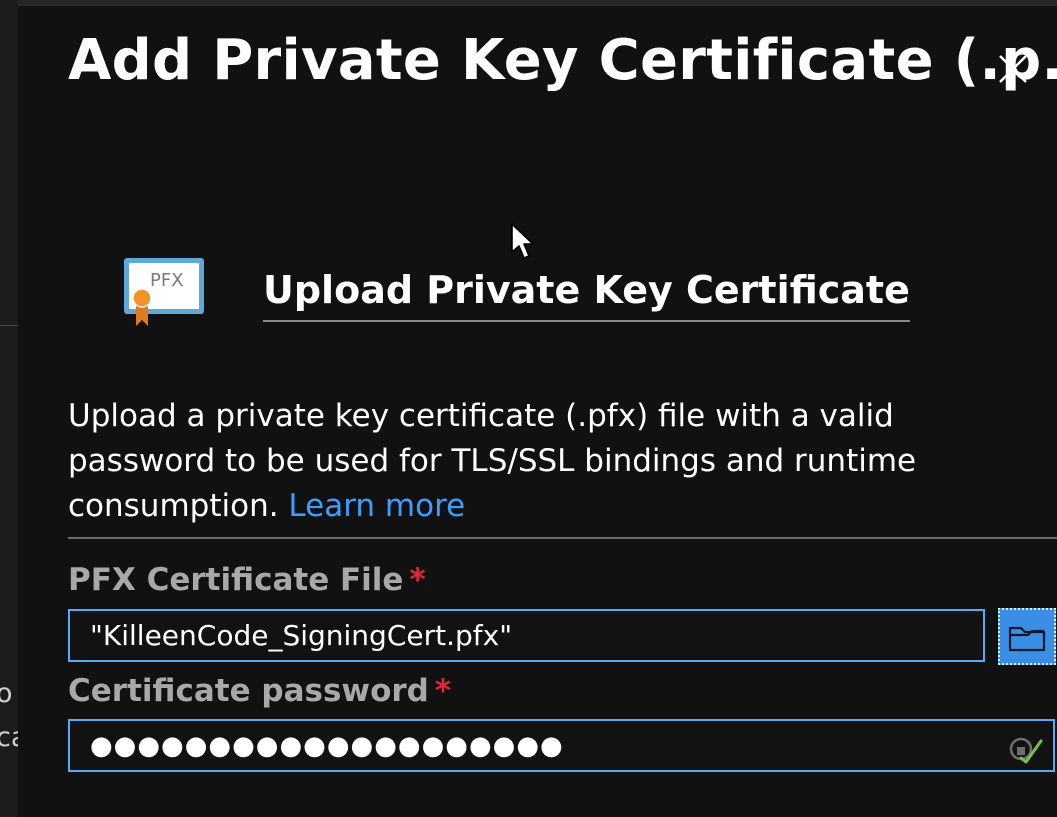  I want to click on browse-file-button, so click(1027, 636).